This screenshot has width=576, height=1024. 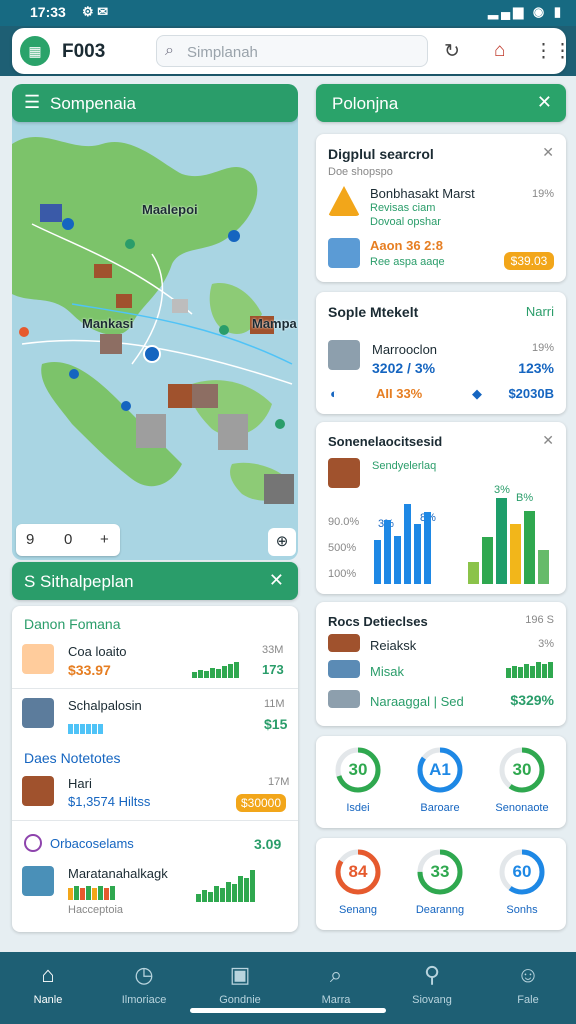 I want to click on user-icon: ☺, so click(x=528, y=974).